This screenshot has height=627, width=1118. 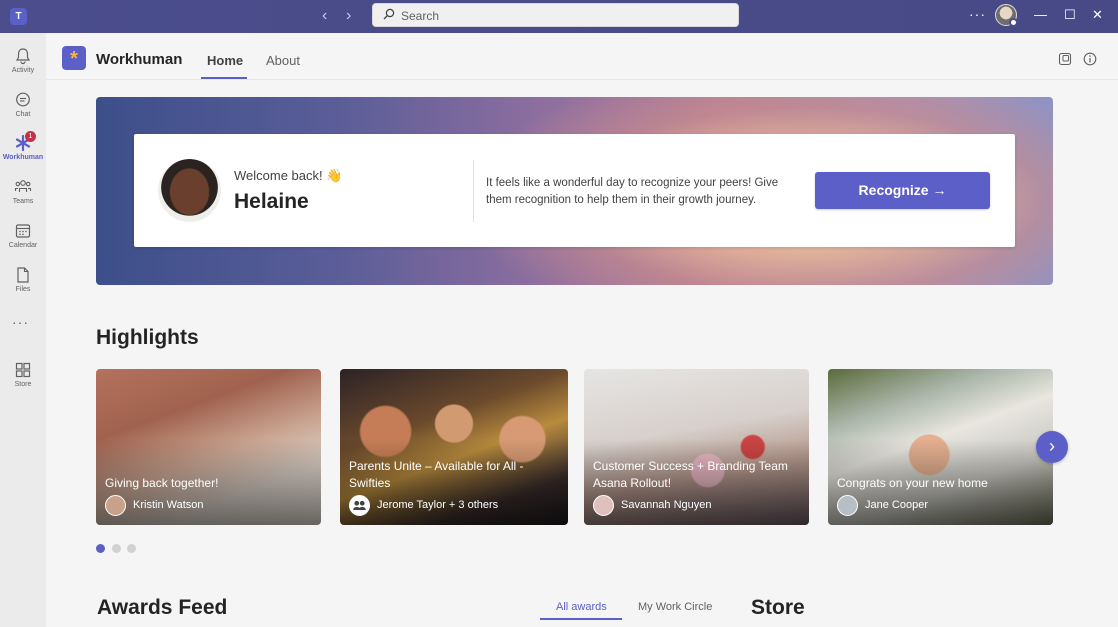 What do you see at coordinates (1065, 59) in the screenshot?
I see `popout-icon` at bounding box center [1065, 59].